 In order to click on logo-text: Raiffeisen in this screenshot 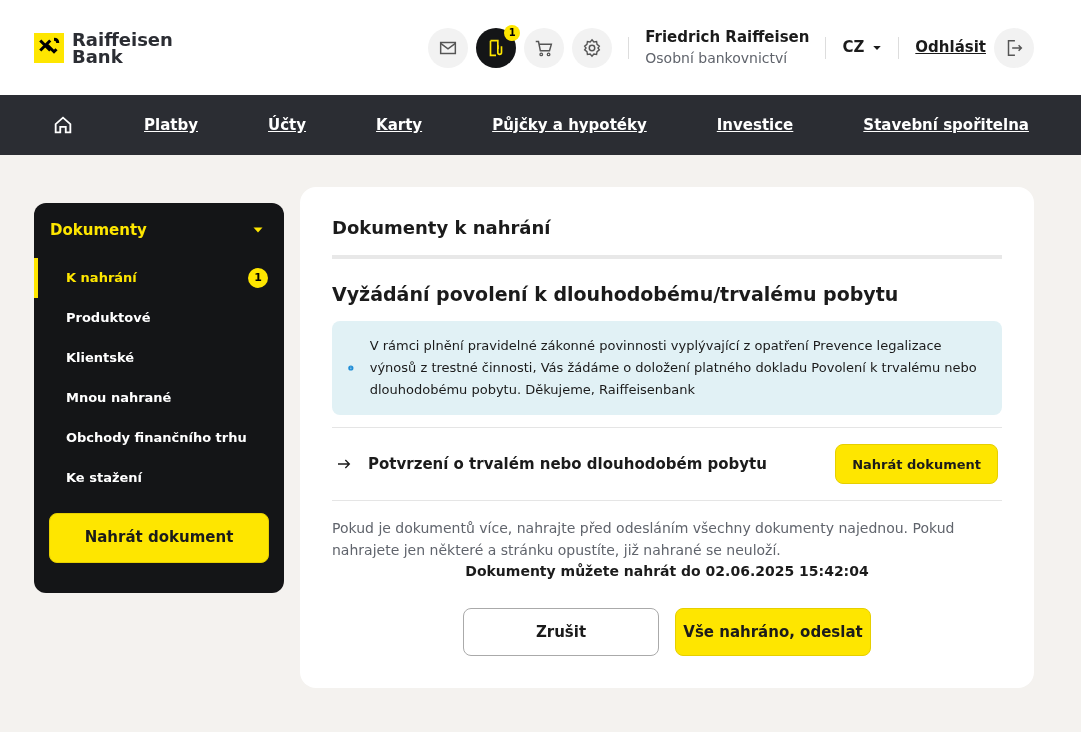, I will do `click(122, 39)`.